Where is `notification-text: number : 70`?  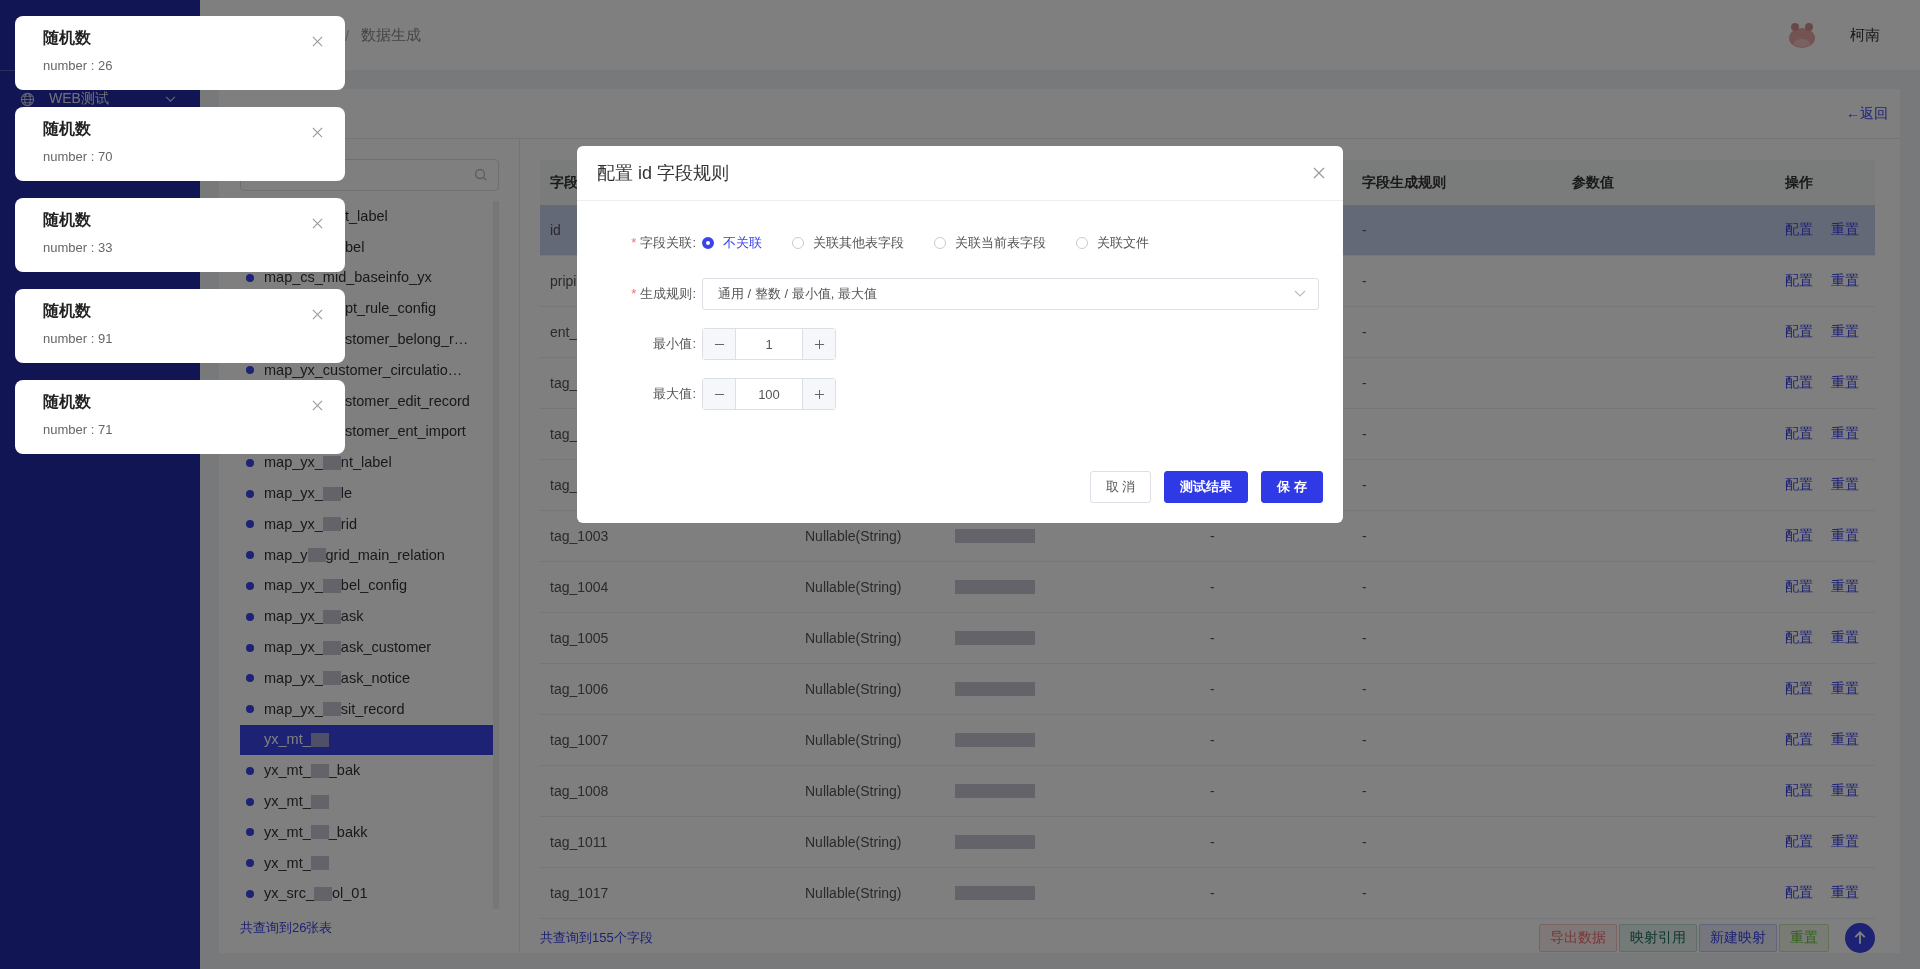 notification-text: number : 70 is located at coordinates (78, 156).